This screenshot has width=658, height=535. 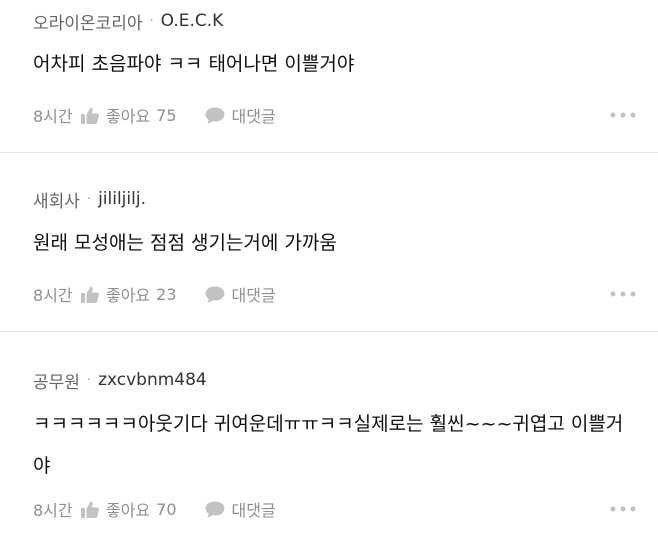 What do you see at coordinates (56, 201) in the screenshot?
I see `author-company: 새회사` at bounding box center [56, 201].